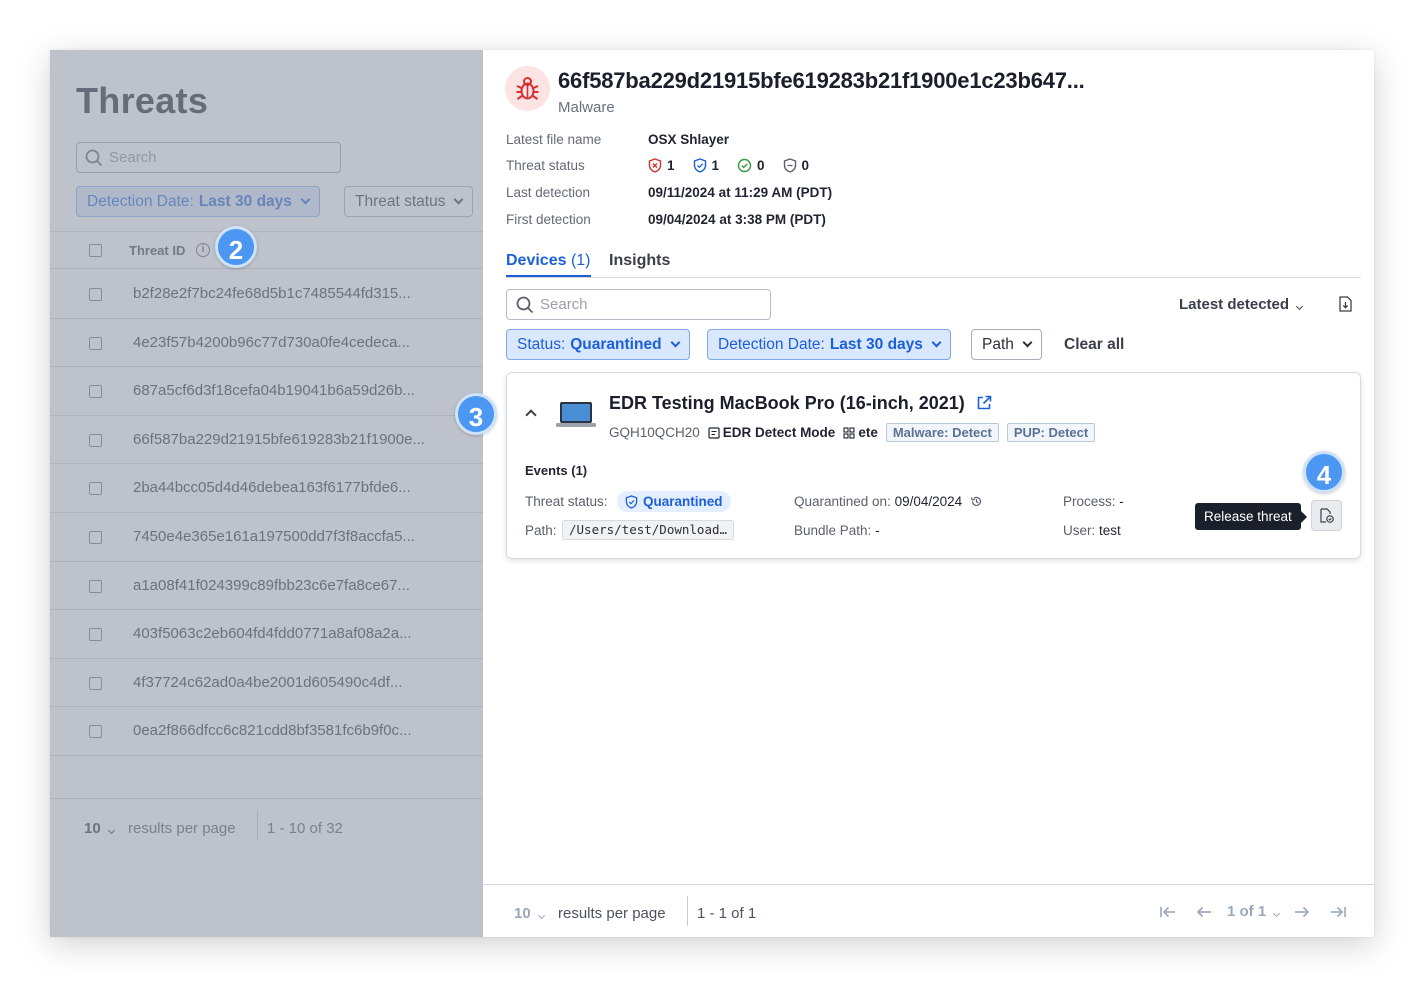  I want to click on table-header: Threat ID i, so click(266, 250).